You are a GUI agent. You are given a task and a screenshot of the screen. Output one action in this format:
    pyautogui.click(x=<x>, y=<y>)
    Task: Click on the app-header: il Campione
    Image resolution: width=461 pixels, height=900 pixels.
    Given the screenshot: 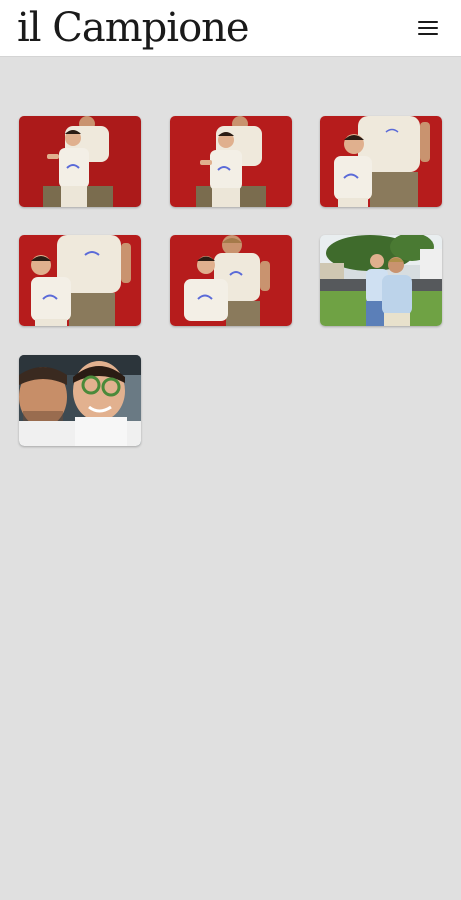 What is the action you would take?
    pyautogui.click(x=230, y=28)
    